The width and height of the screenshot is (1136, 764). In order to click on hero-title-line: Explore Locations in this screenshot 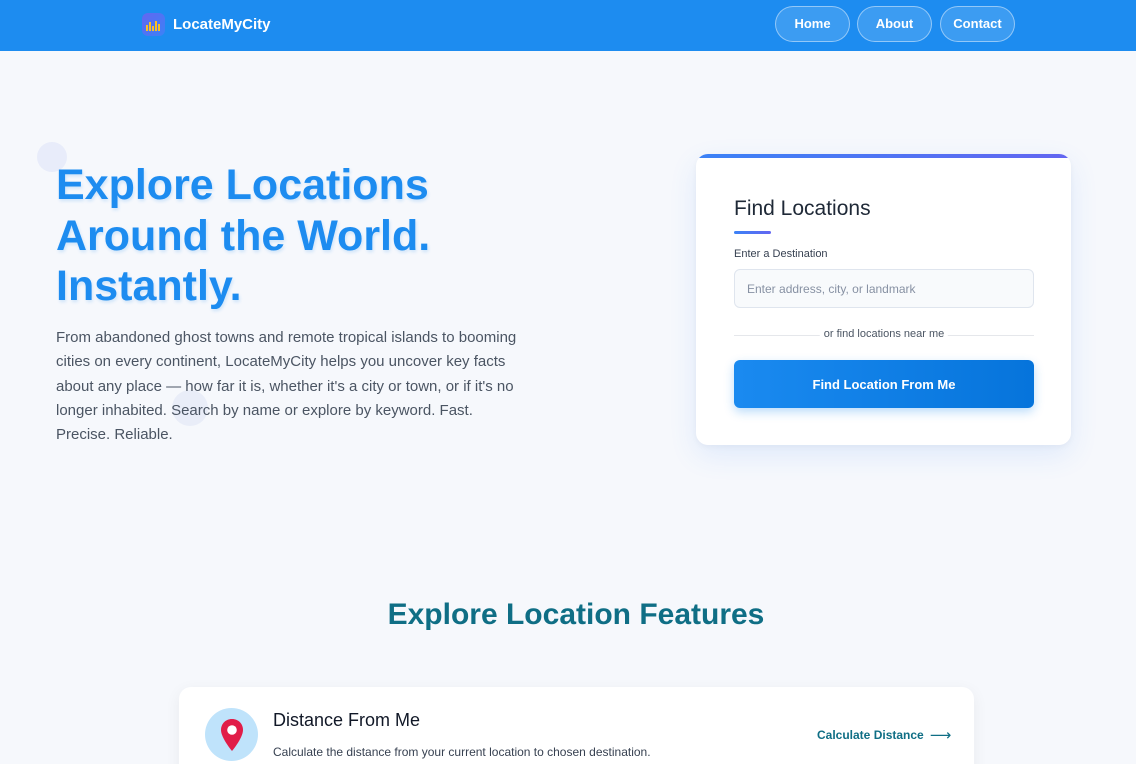, I will do `click(242, 185)`.